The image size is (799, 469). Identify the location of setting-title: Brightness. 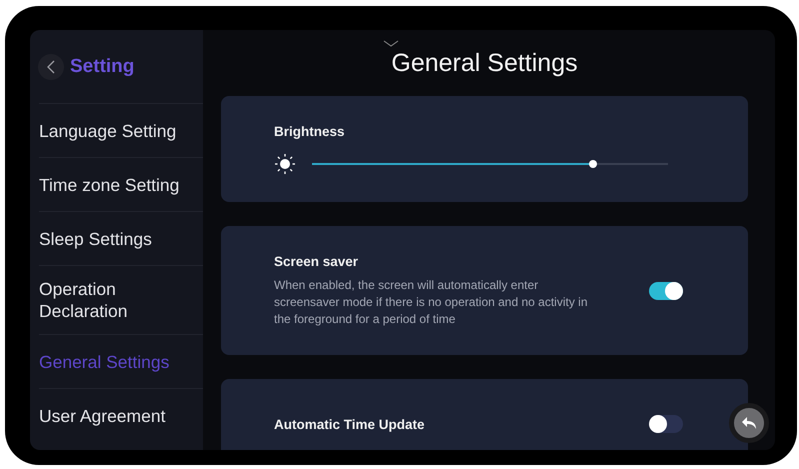
(310, 131).